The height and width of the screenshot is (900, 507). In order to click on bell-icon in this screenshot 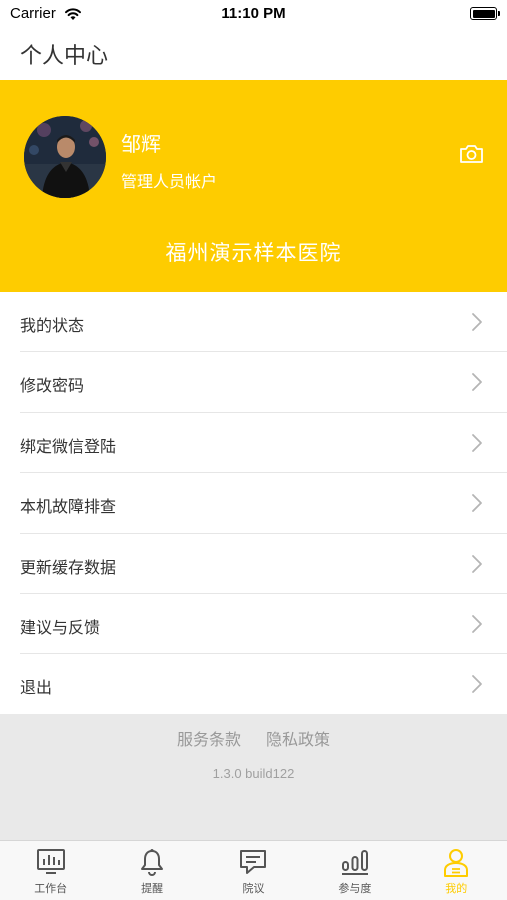, I will do `click(152, 864)`.